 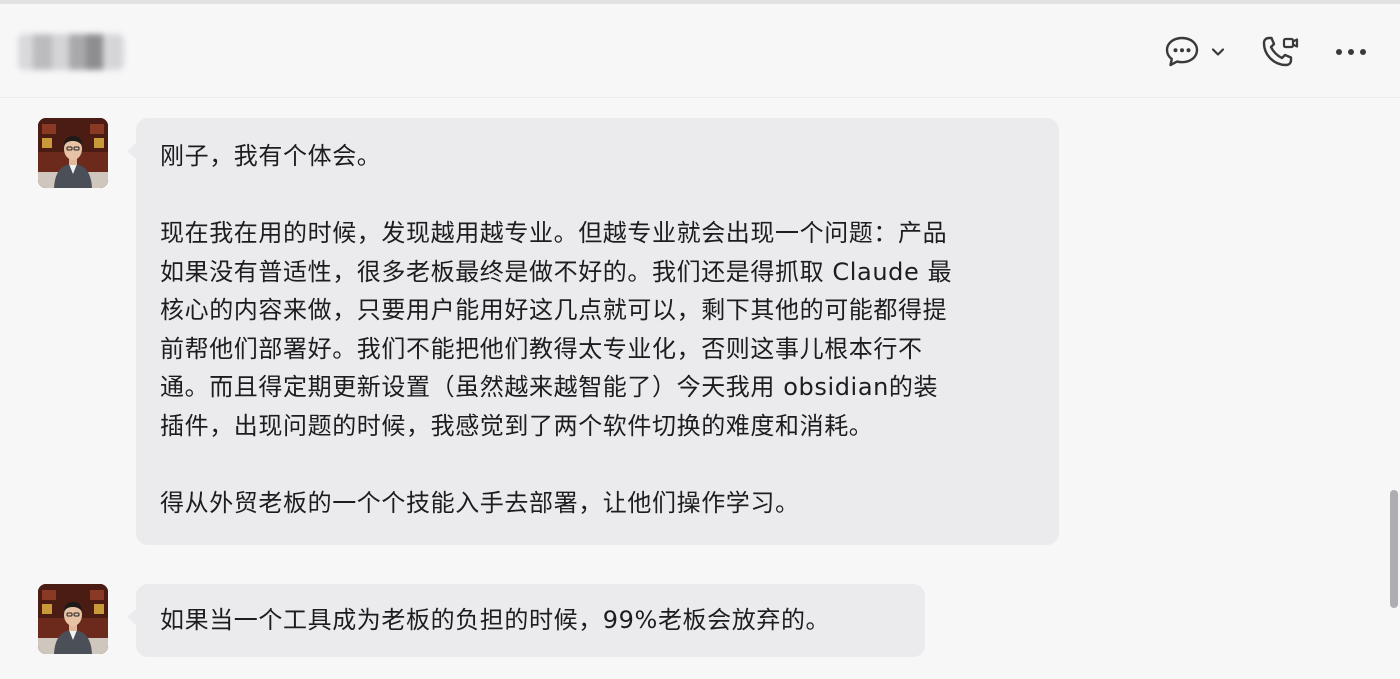 What do you see at coordinates (556, 271) in the screenshot?
I see `message-line: 如果没有普适性，很多老板最终是做不好的。我们还是得抓取 Claude 最` at bounding box center [556, 271].